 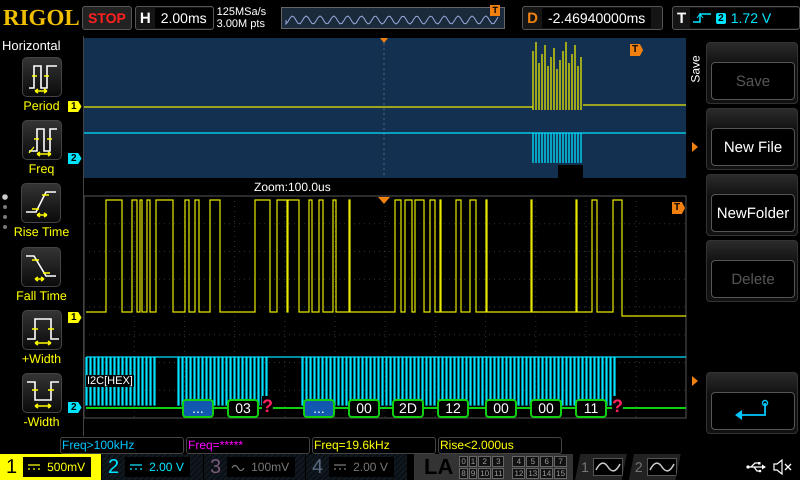 What do you see at coordinates (638, 467) in the screenshot?
I see `generator-number: 2` at bounding box center [638, 467].